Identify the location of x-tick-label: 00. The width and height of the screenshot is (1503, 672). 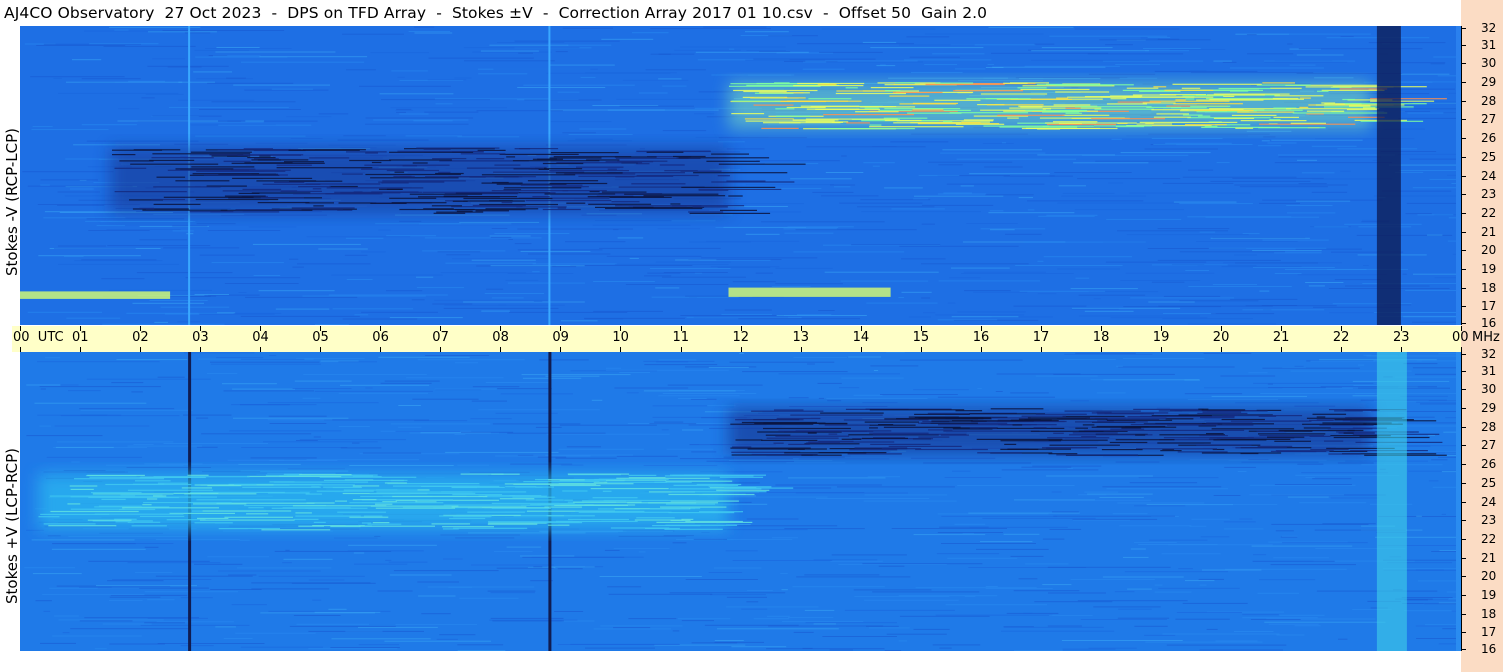
(1460, 337).